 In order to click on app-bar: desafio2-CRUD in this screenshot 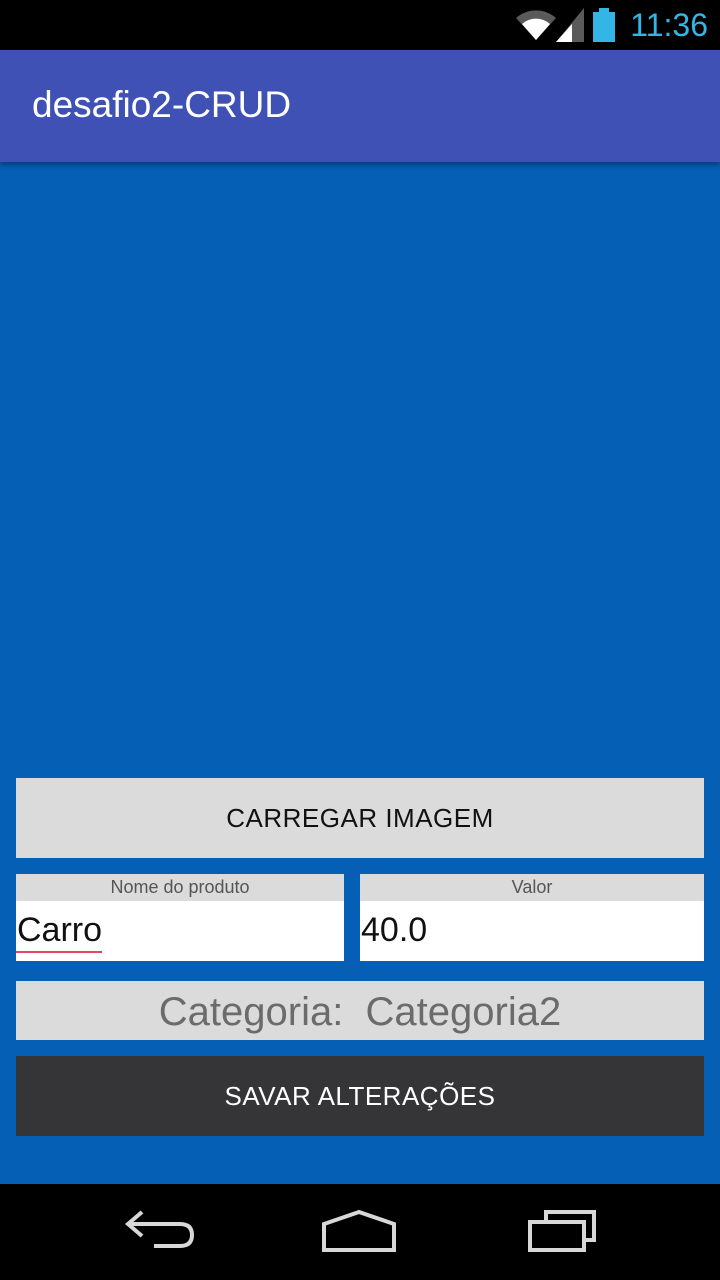, I will do `click(360, 106)`.